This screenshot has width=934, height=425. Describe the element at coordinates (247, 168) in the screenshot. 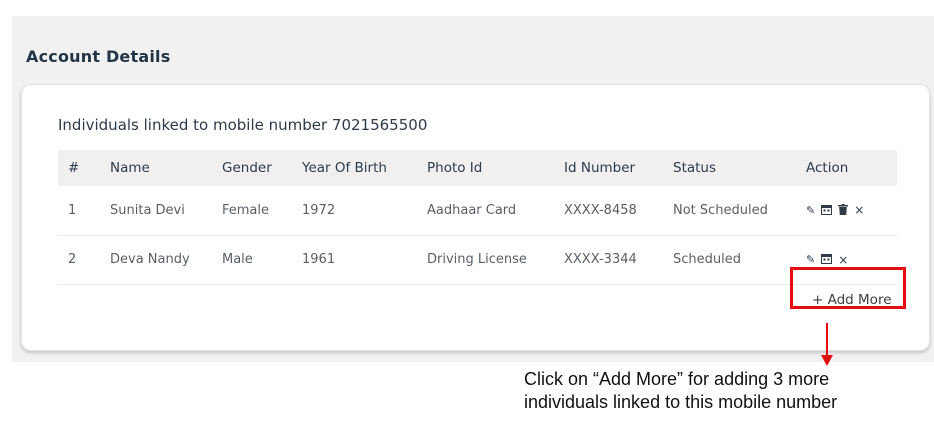

I see `header-gender: Gender` at that location.